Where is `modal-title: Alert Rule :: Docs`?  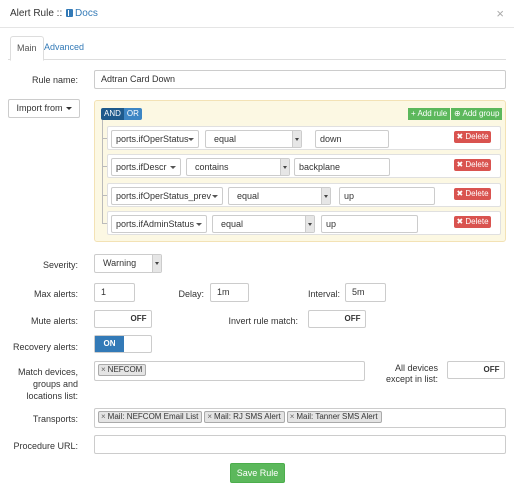
modal-title: Alert Rule :: Docs is located at coordinates (54, 13).